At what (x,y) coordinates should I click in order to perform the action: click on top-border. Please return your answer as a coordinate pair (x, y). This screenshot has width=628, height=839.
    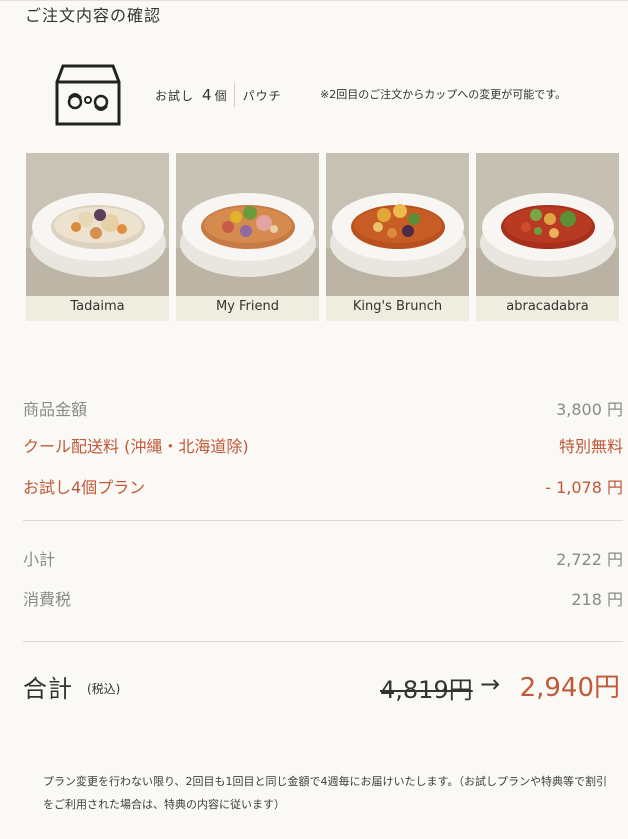
    Looking at the image, I should click on (314, 0).